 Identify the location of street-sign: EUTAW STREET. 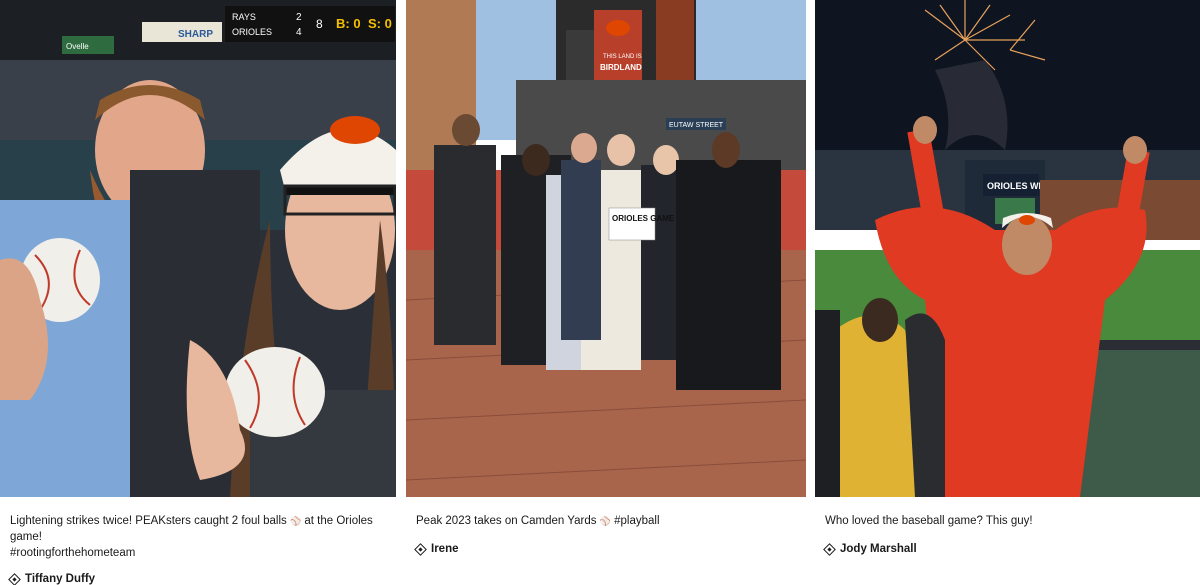
(696, 125).